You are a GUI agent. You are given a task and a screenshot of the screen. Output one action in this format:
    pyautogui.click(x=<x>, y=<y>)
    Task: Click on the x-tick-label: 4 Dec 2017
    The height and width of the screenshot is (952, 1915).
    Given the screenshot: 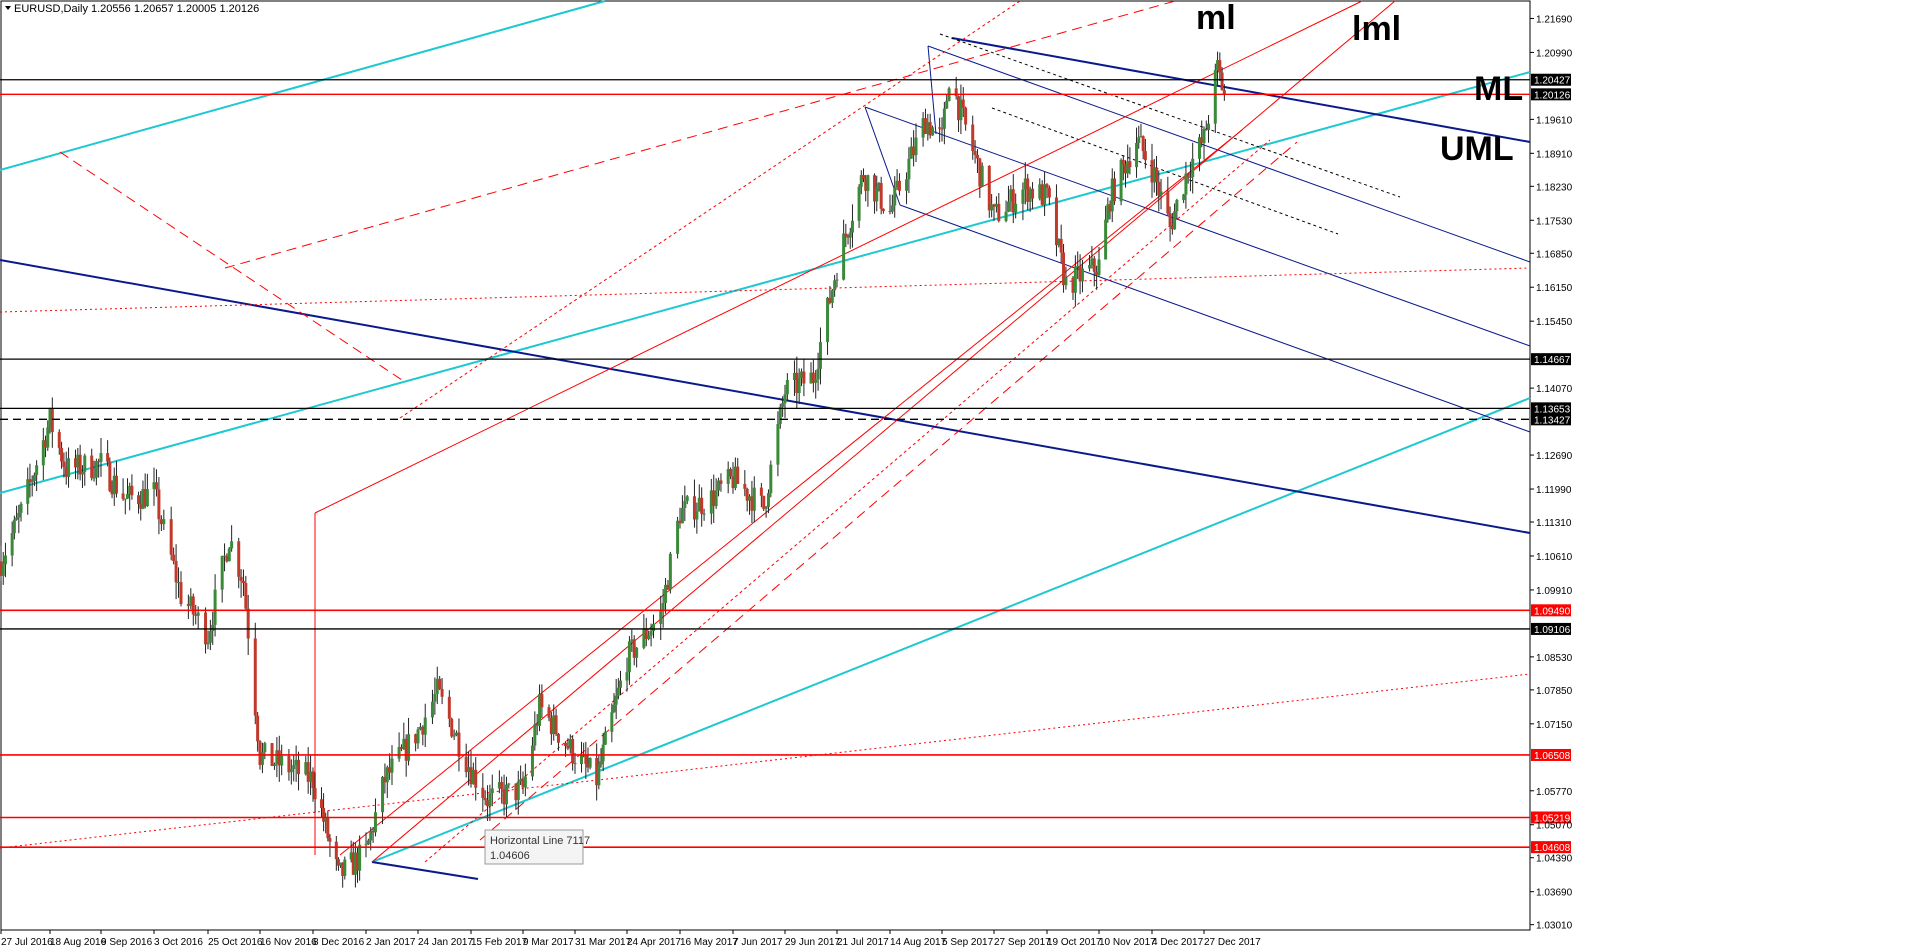 What is the action you would take?
    pyautogui.click(x=1178, y=942)
    